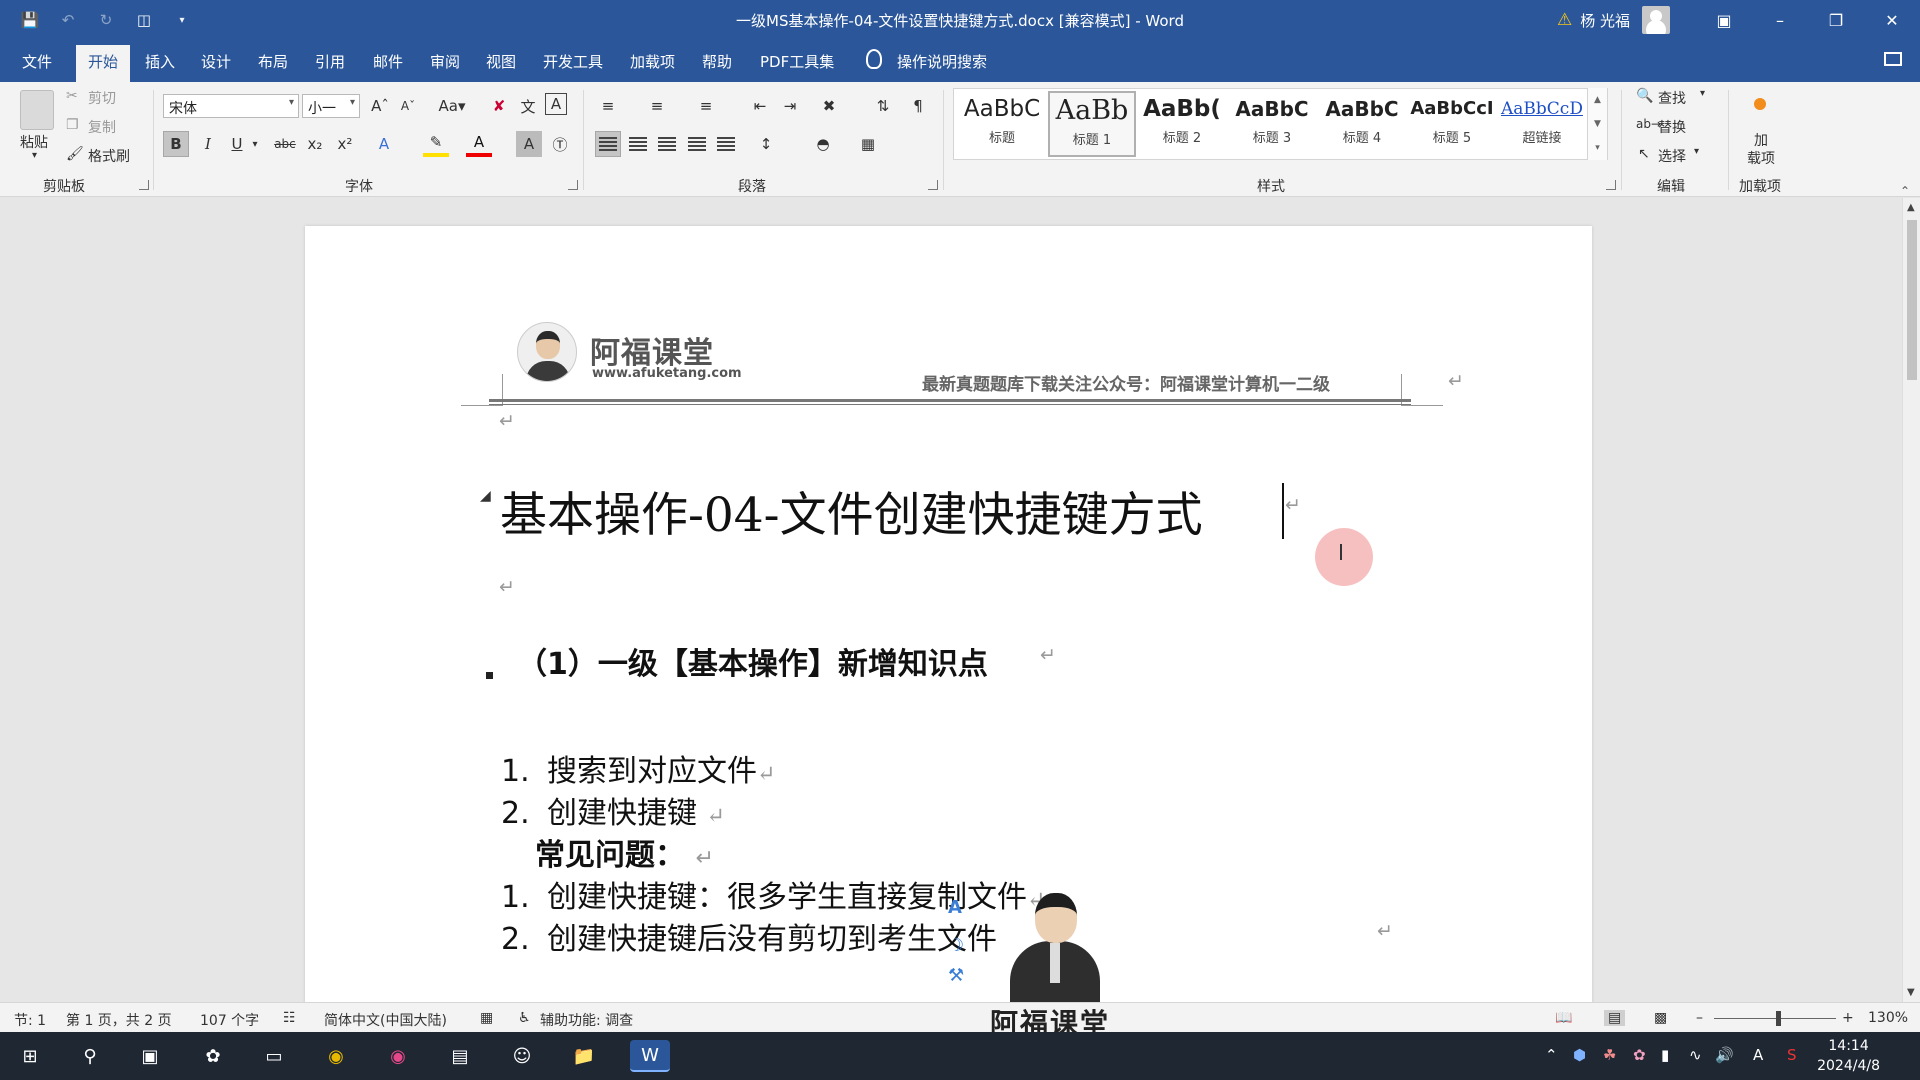 The width and height of the screenshot is (1920, 1080). I want to click on scroll-thumb, so click(1912, 300).